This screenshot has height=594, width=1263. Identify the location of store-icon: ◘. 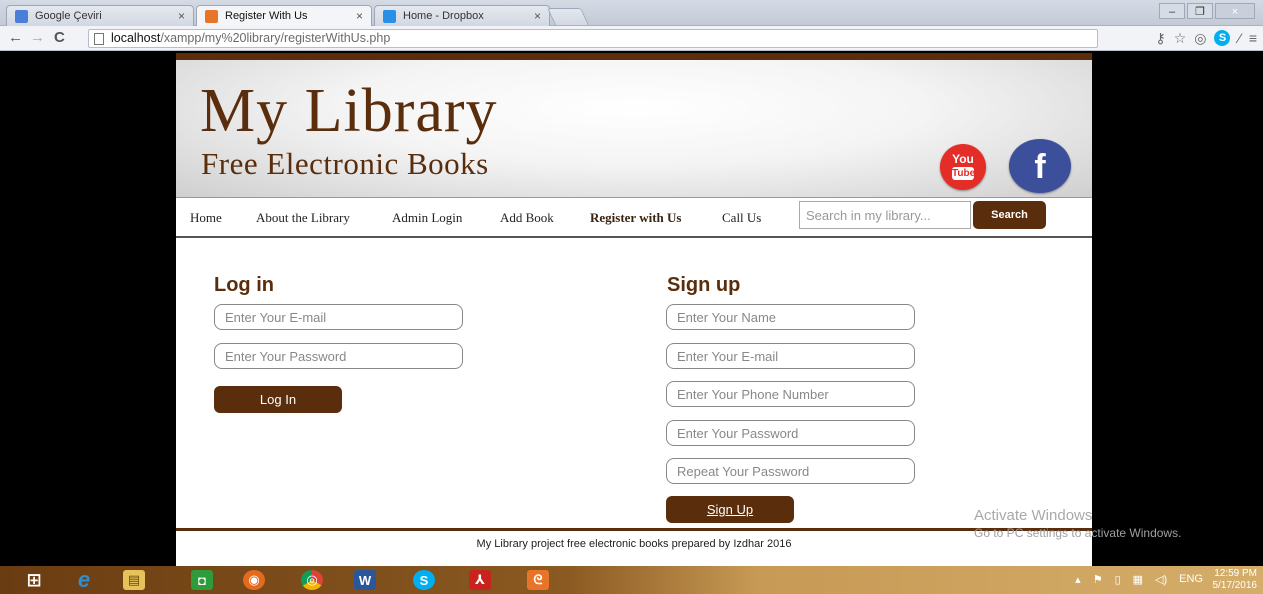
(202, 580).